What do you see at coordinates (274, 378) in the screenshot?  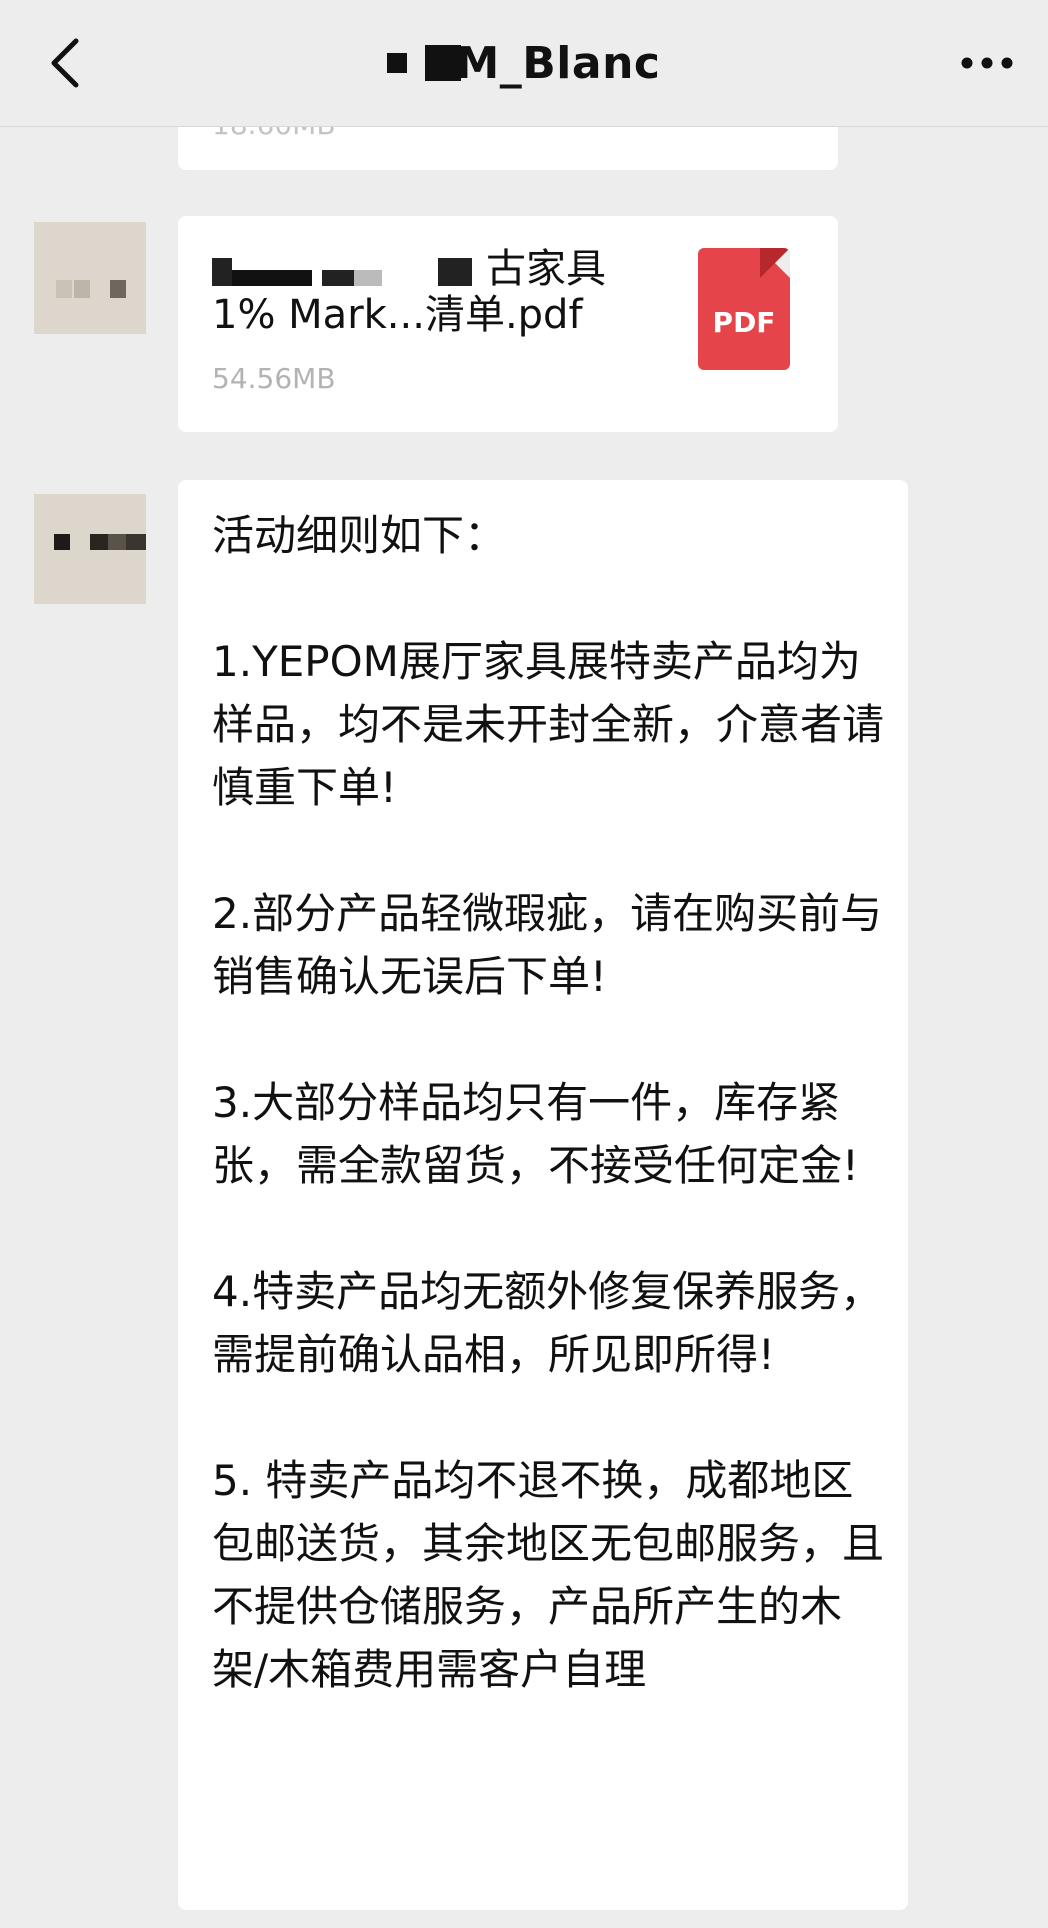 I see `file-size: 54.56MB` at bounding box center [274, 378].